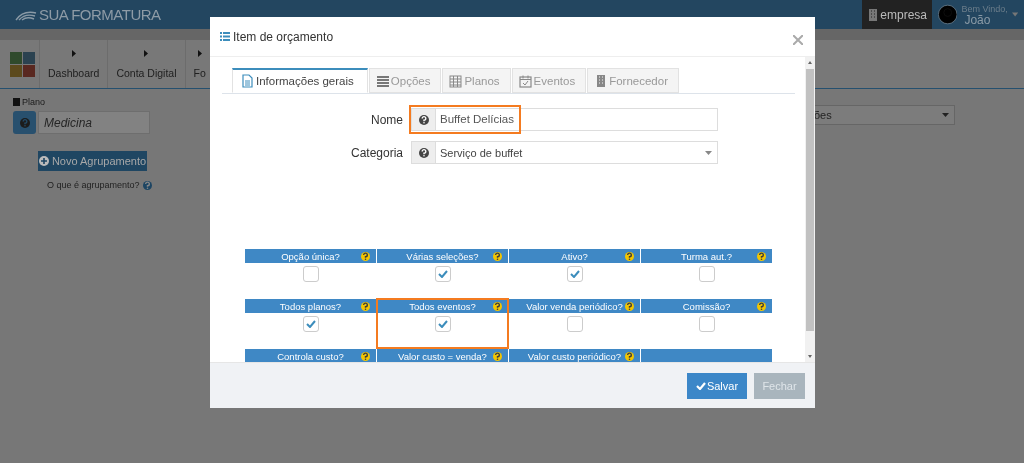  Describe the element at coordinates (577, 152) in the screenshot. I see `category-select: Serviço de buffet` at that location.